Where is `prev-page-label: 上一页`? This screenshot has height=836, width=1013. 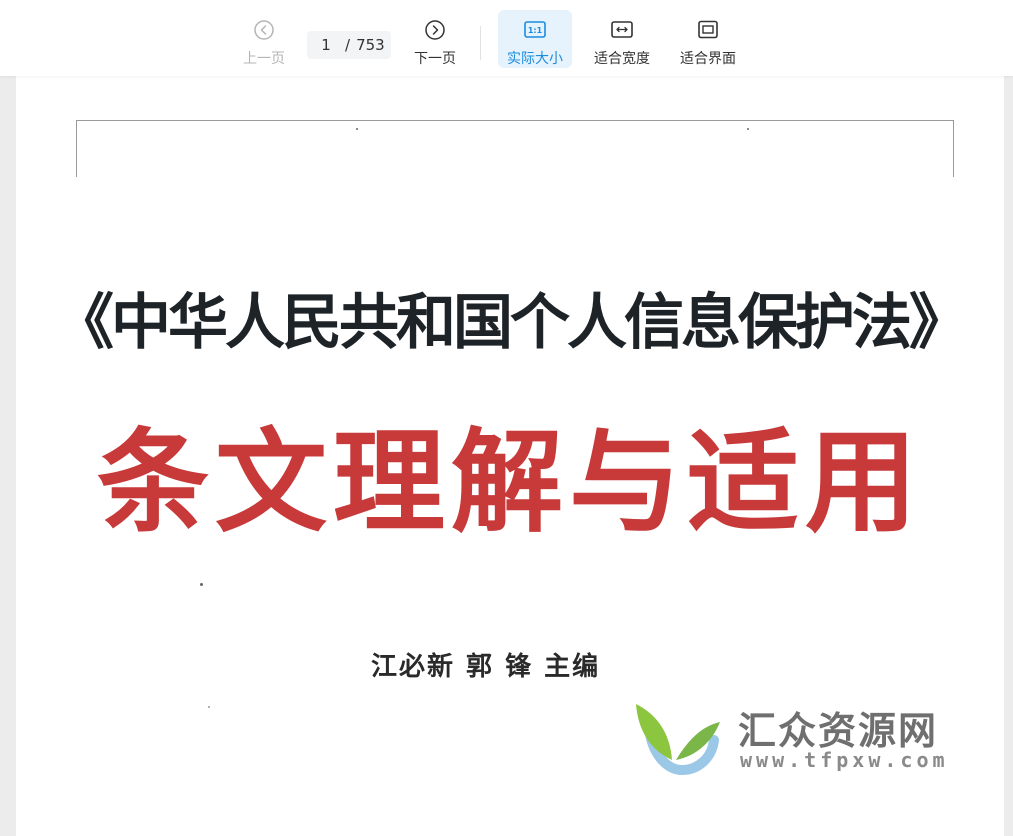 prev-page-label: 上一页 is located at coordinates (264, 59).